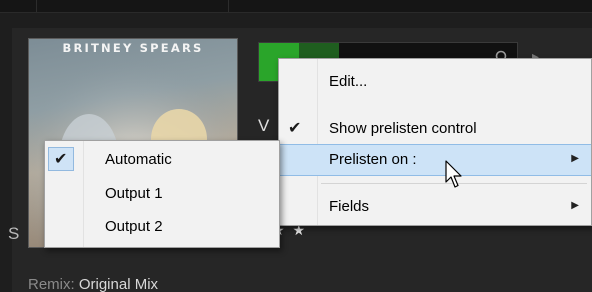 Image resolution: width=592 pixels, height=292 pixels. I want to click on menu-item-fields: Fields ▶, so click(435, 207).